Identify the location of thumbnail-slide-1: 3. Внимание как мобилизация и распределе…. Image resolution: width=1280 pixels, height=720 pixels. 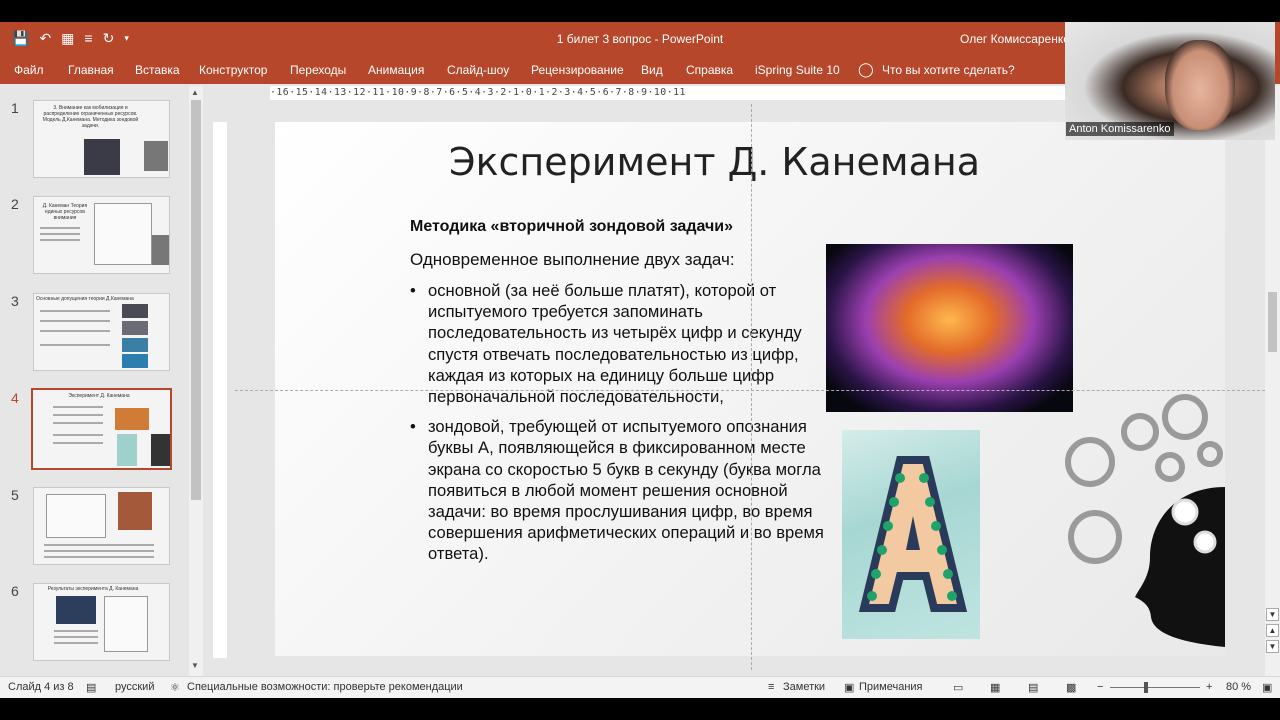
(101, 139).